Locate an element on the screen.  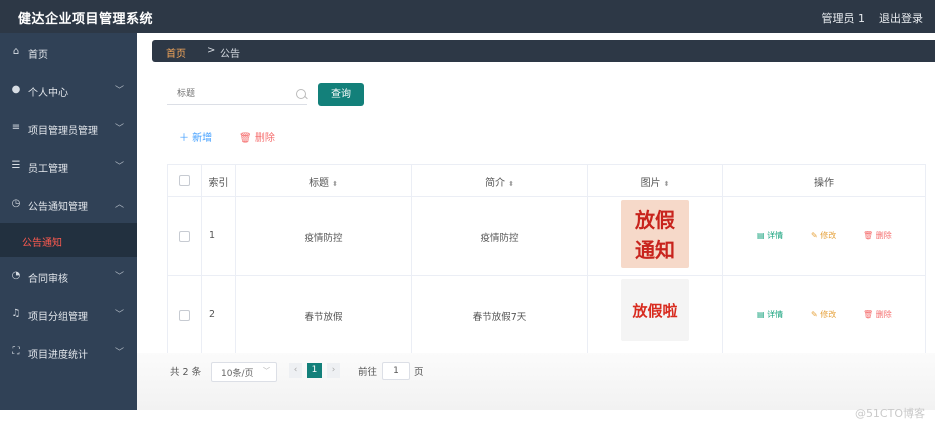
sidebar-item-label: 公告通知管理 is located at coordinates (58, 207).